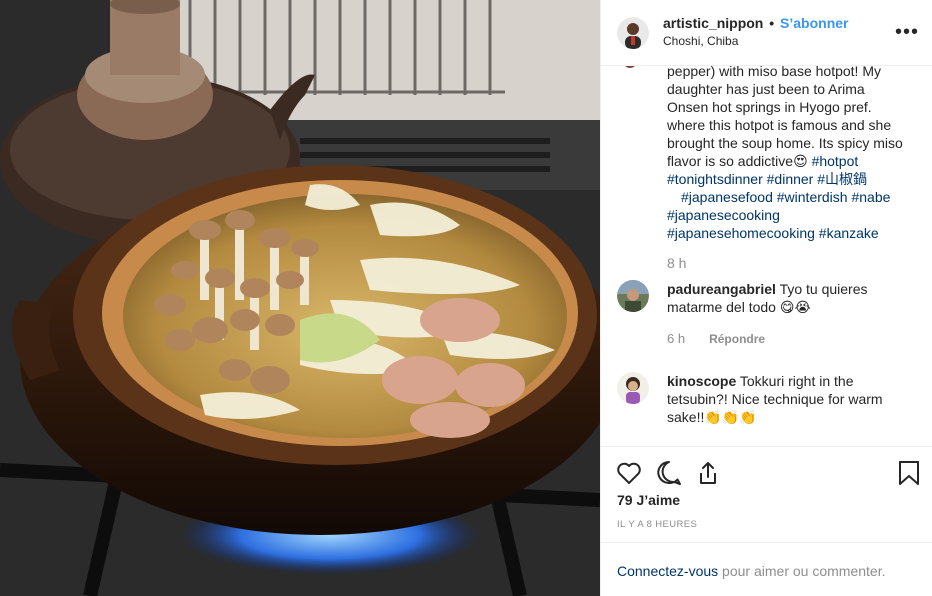 The width and height of the screenshot is (932, 596). What do you see at coordinates (849, 233) in the screenshot?
I see `hashtag-link: #kanzake` at bounding box center [849, 233].